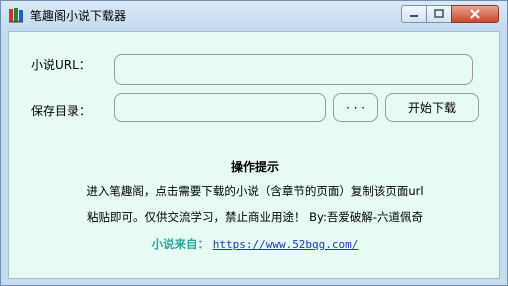  What do you see at coordinates (355, 107) in the screenshot?
I see `browse-button: · · ·` at bounding box center [355, 107].